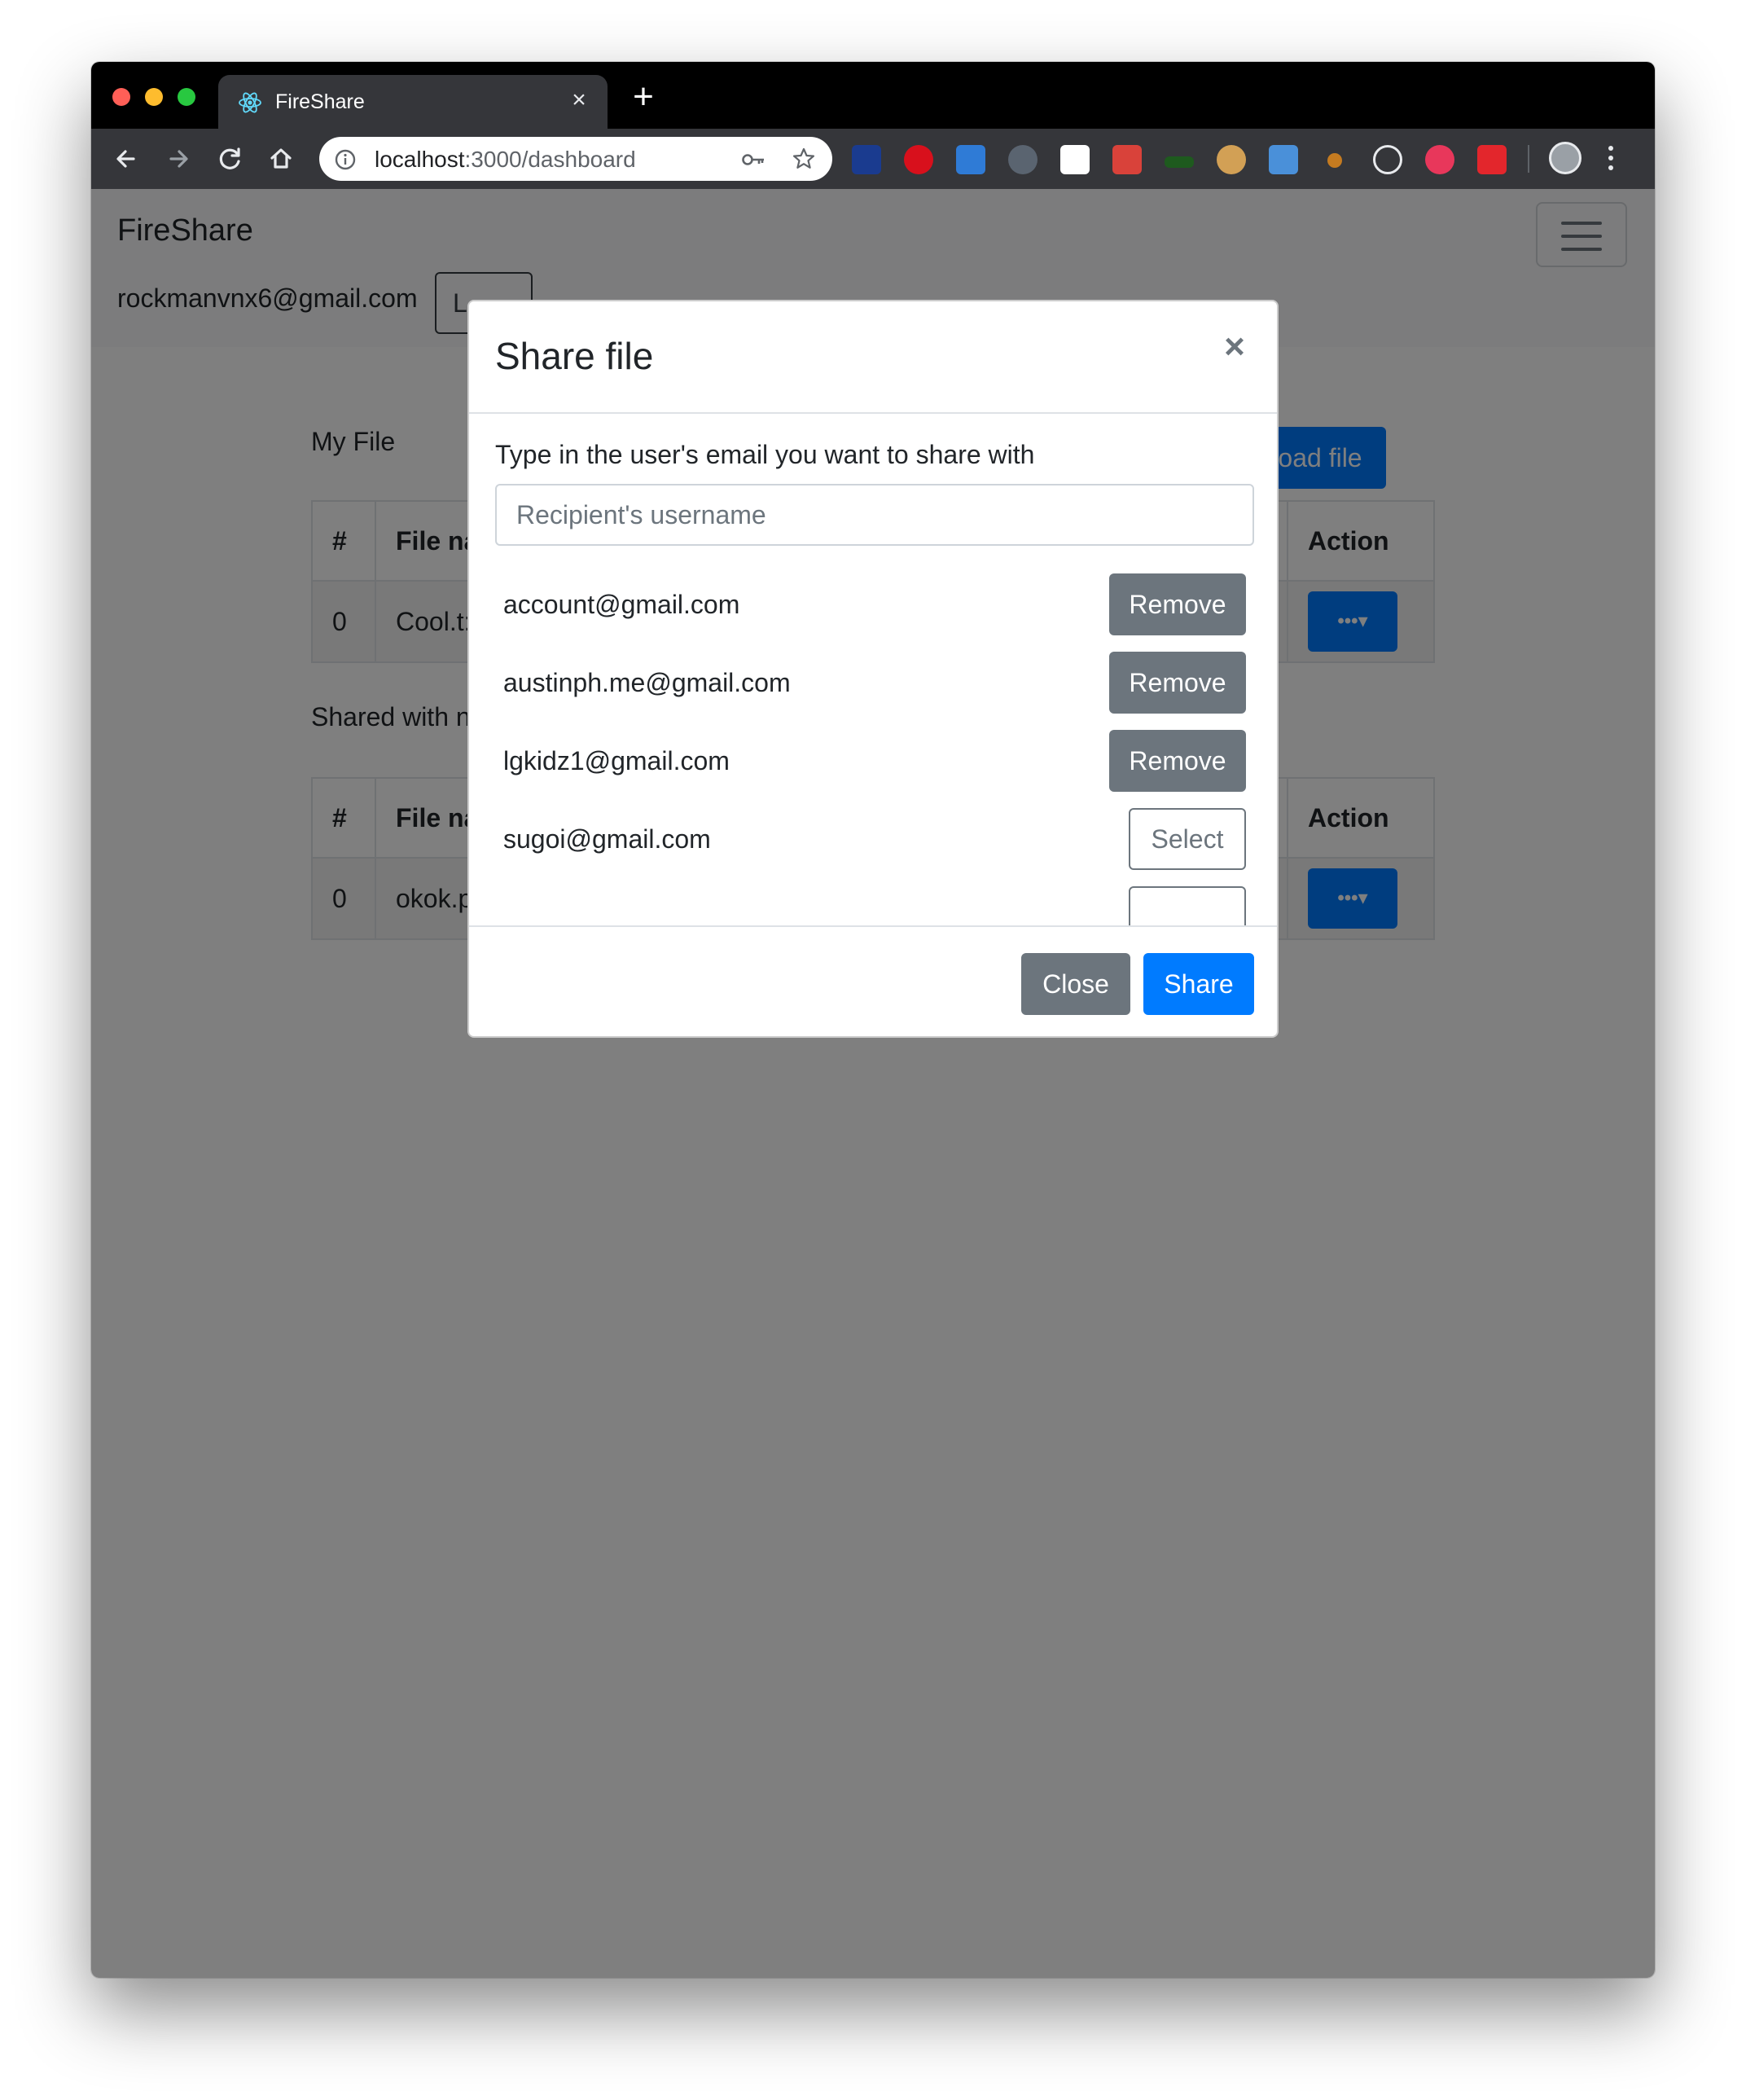  What do you see at coordinates (1179, 162) in the screenshot?
I see `terminal-icon` at bounding box center [1179, 162].